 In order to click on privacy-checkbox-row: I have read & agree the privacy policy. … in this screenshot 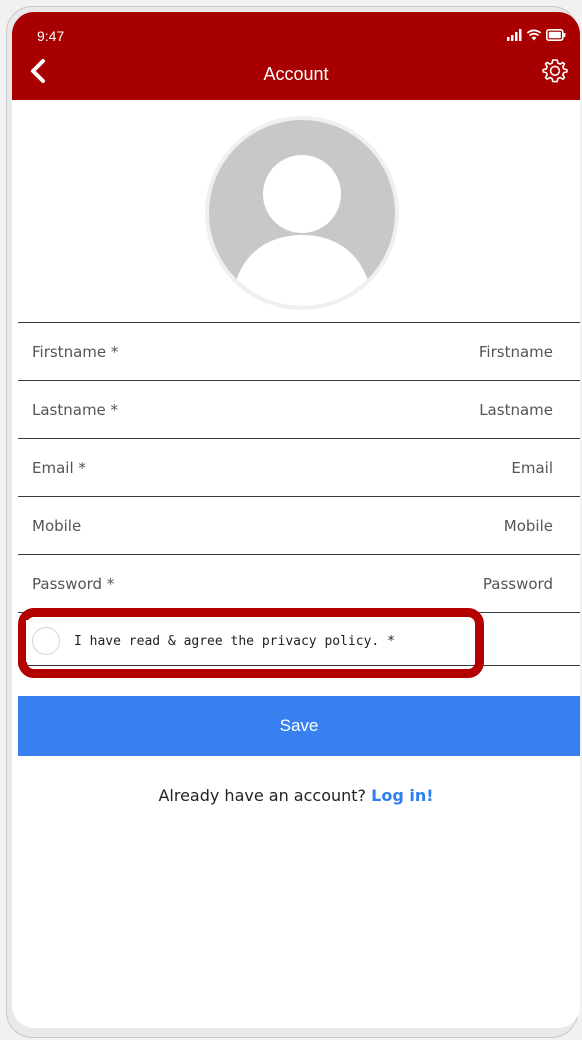, I will do `click(249, 641)`.